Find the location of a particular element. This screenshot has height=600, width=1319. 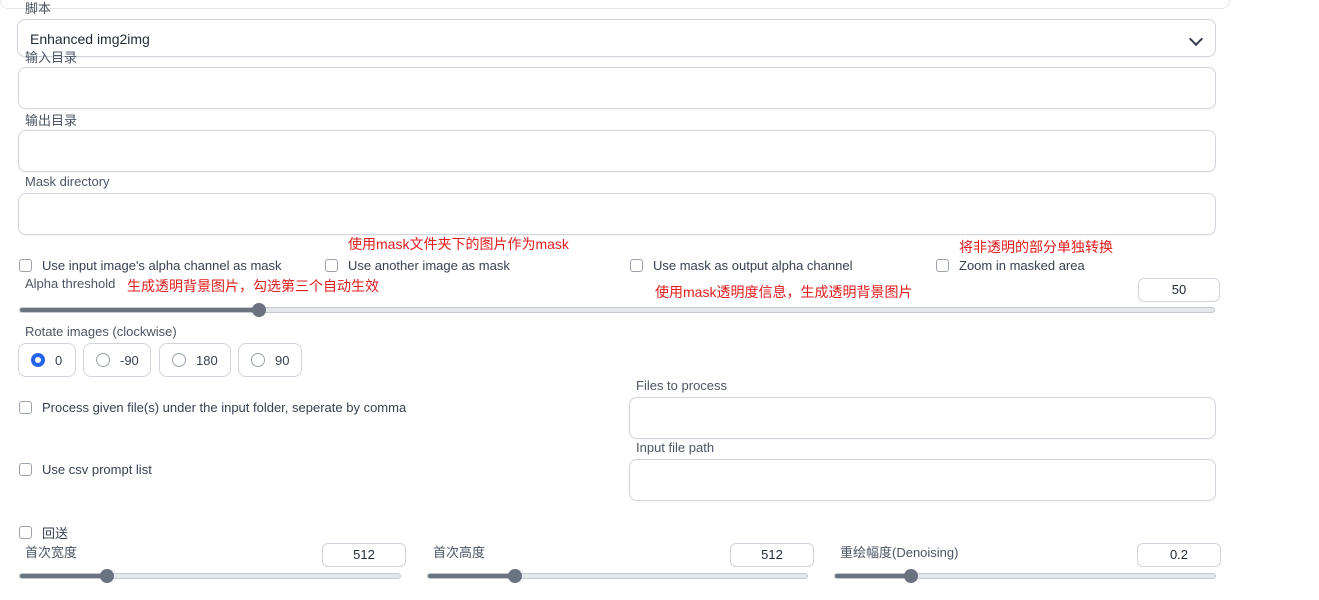

script-dropdown-value: Enhanced img2img is located at coordinates (90, 39).